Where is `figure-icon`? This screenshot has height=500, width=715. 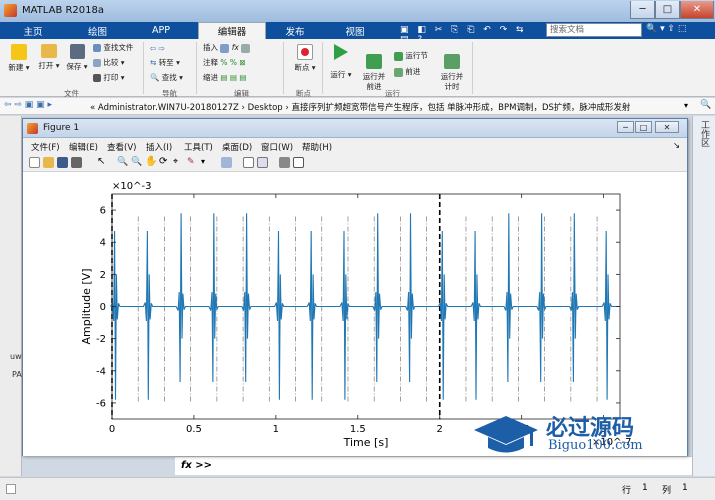
figure-icon is located at coordinates (32, 128).